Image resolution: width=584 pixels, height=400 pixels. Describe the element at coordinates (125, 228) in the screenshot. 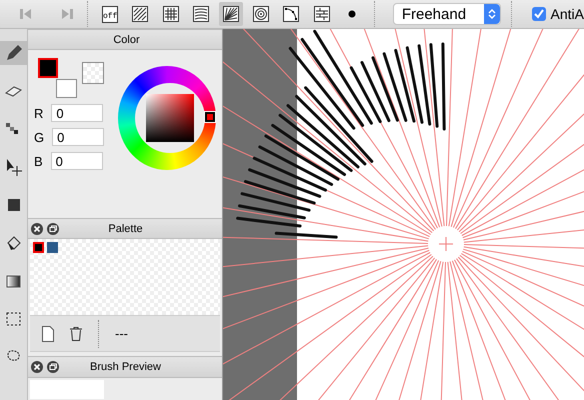

I see `panel-title: Palette` at that location.